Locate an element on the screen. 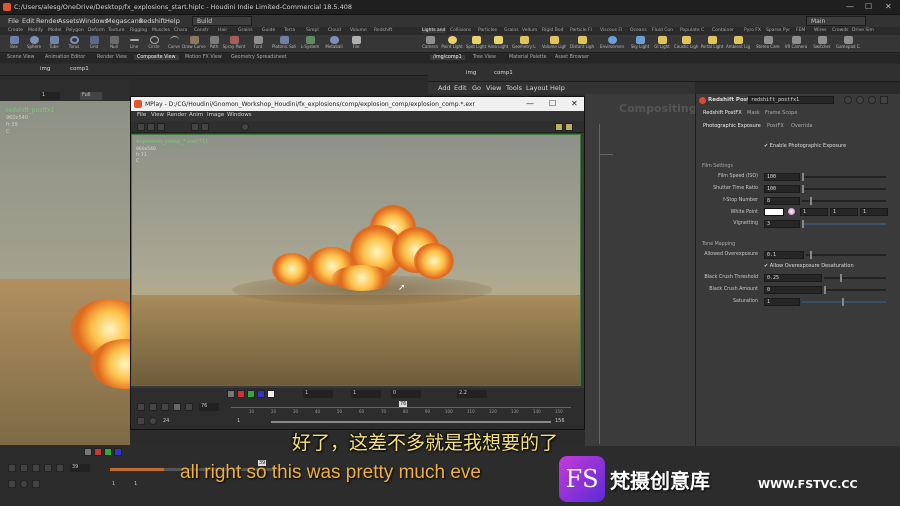 The image size is (900, 506). mplay-frame-field: 76 is located at coordinates (209, 407).